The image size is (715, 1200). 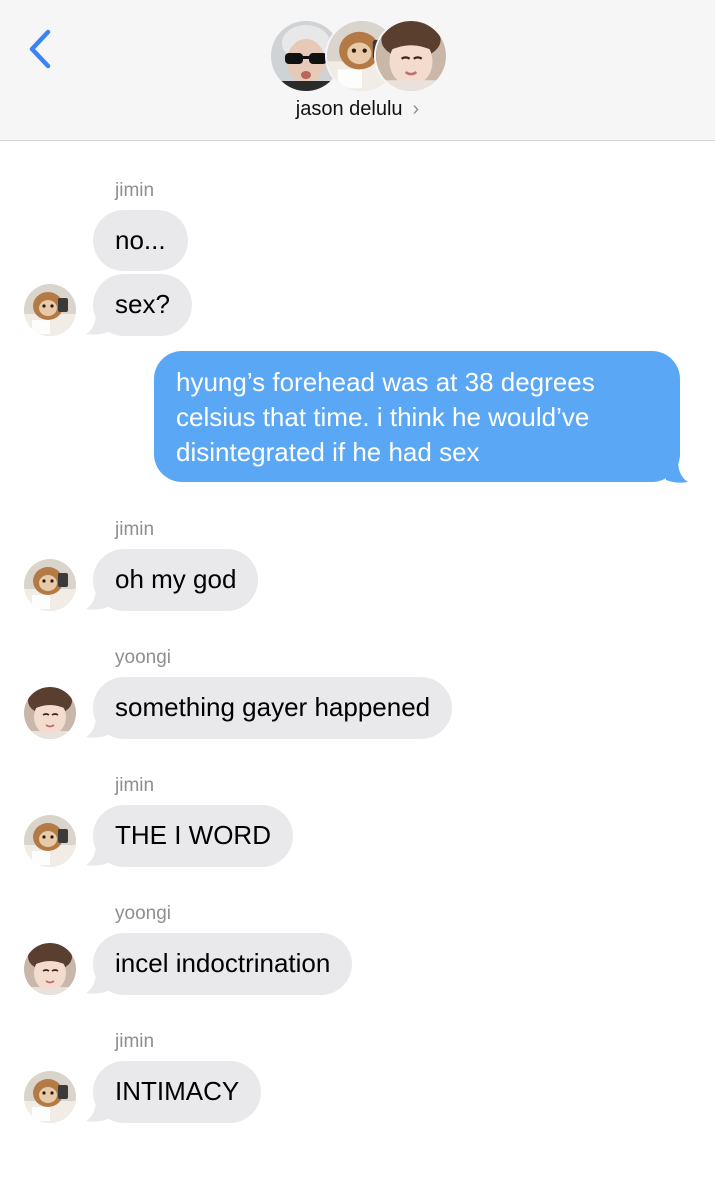 I want to click on group-name: jason delulu, so click(x=349, y=109).